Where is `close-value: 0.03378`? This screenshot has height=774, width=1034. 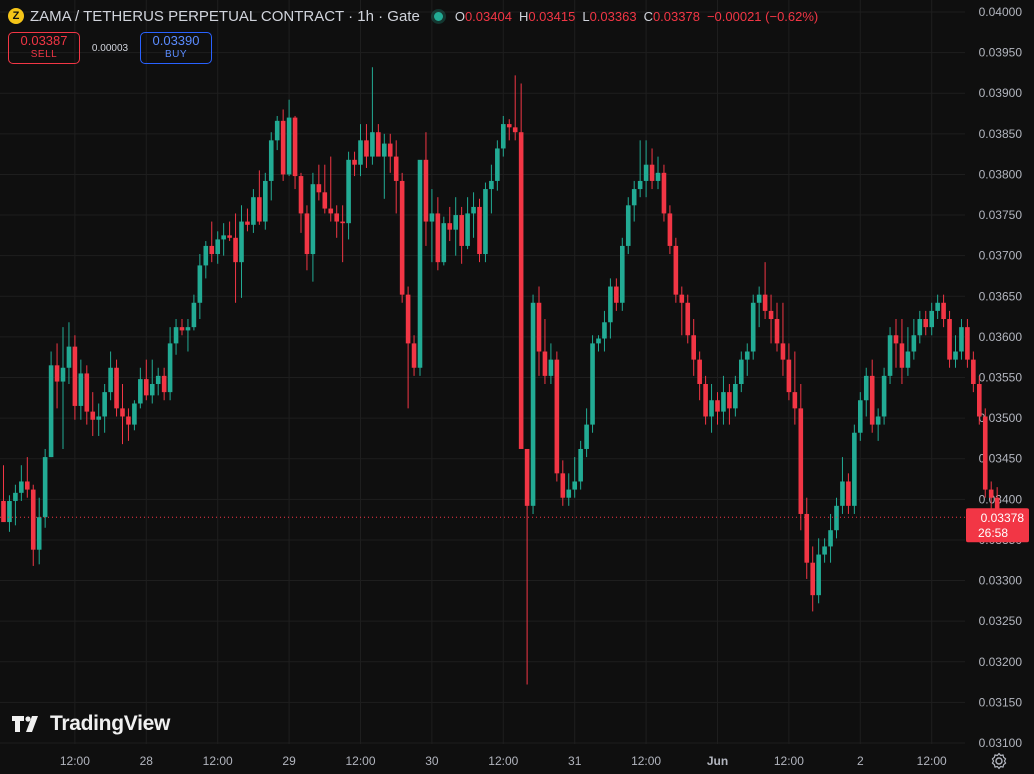 close-value: 0.03378 is located at coordinates (676, 16).